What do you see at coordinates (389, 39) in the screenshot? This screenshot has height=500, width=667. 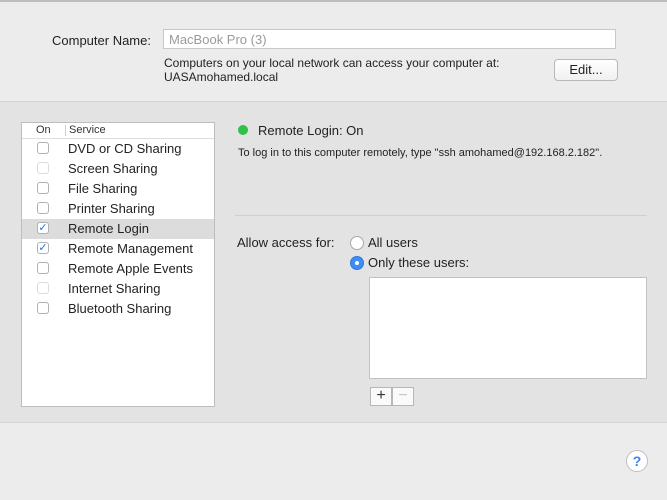 I see `computer-name-field: MacBook Pro (3)` at bounding box center [389, 39].